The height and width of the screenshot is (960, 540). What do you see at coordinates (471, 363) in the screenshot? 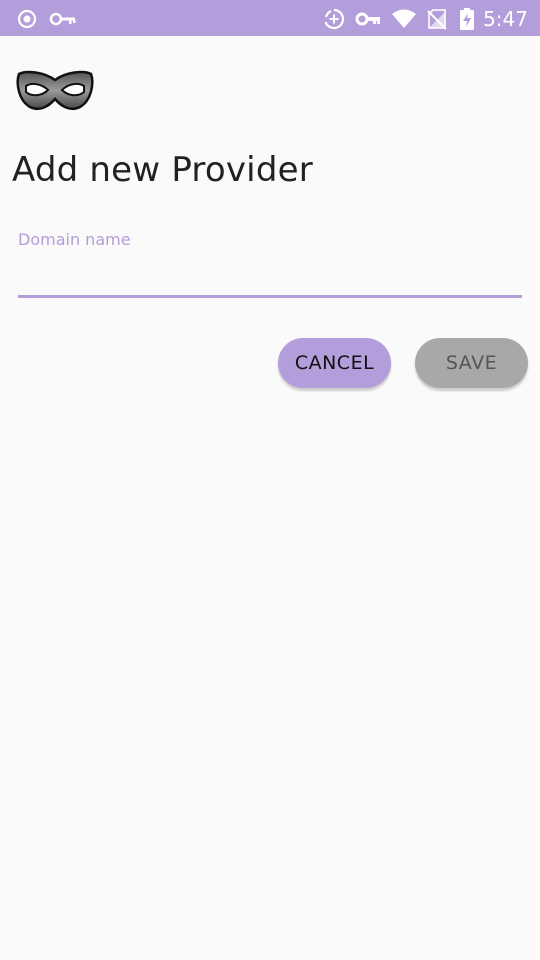
I see `save-button: SAVE` at bounding box center [471, 363].